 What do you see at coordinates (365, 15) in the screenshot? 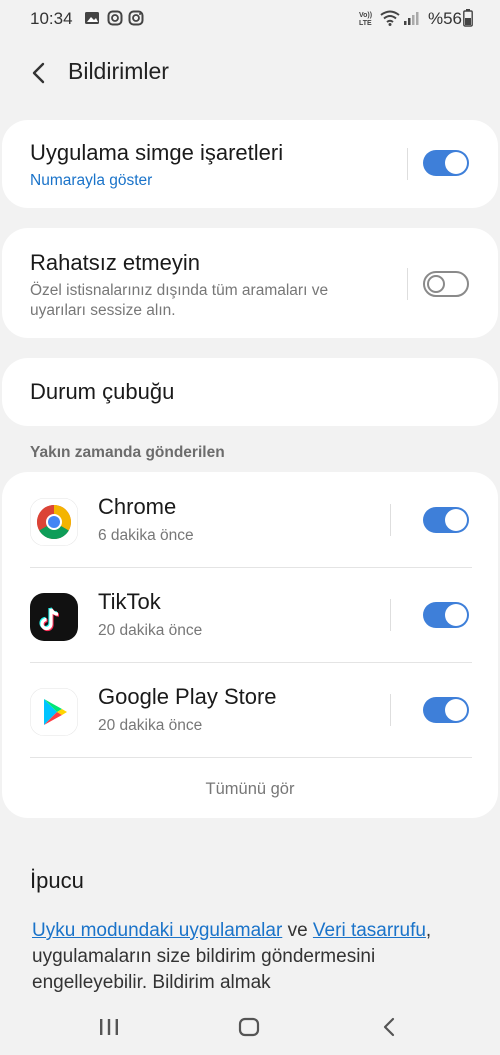
I see `svg-text: Vo))` at bounding box center [365, 15].